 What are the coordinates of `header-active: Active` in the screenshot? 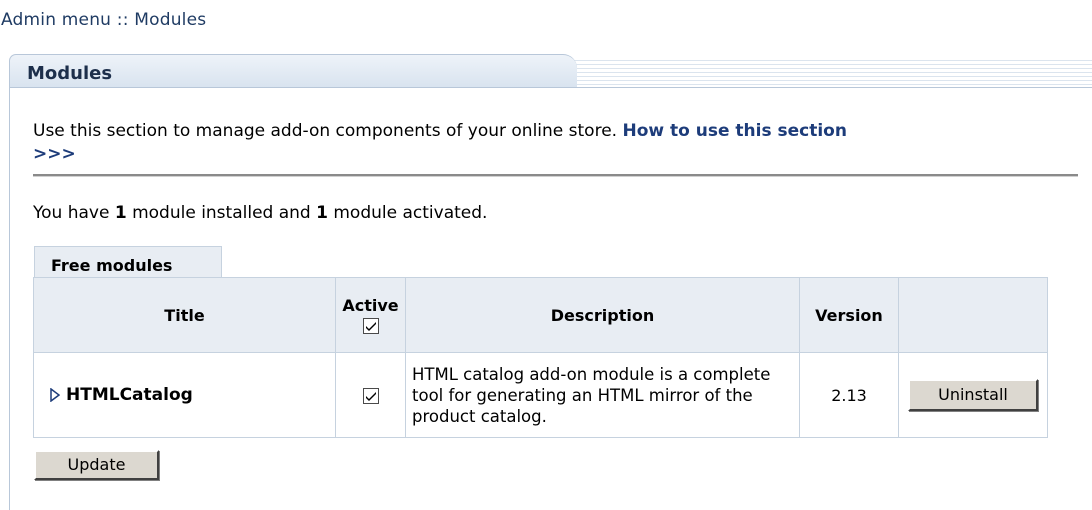 It's located at (370, 315).